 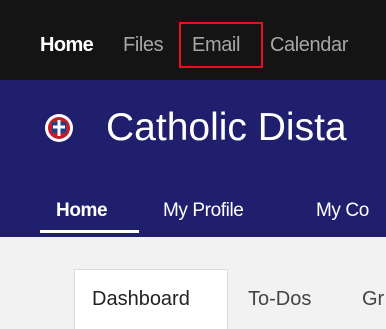 What do you see at coordinates (226, 128) in the screenshot?
I see `site-title: Catholic Dista` at bounding box center [226, 128].